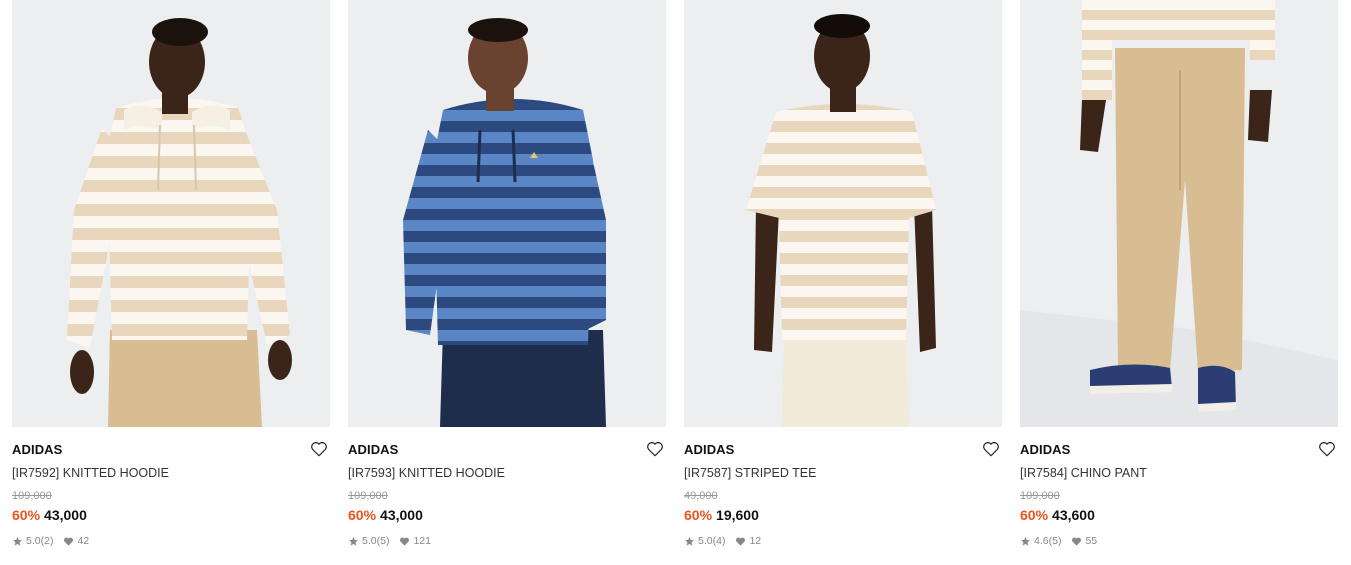  Describe the element at coordinates (701, 496) in the screenshot. I see `original-price: 49,000` at that location.